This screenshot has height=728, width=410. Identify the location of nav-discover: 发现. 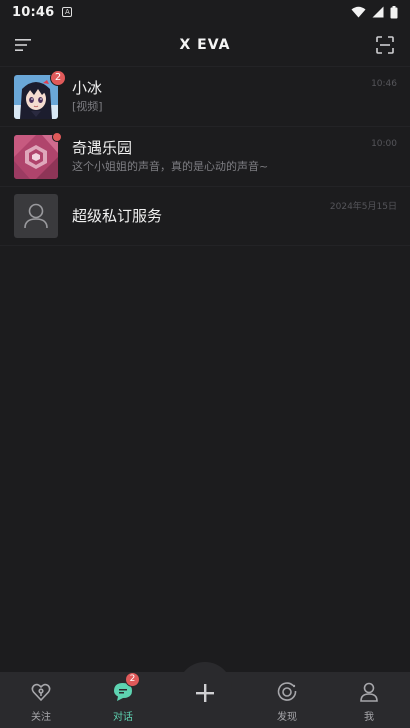
(287, 700).